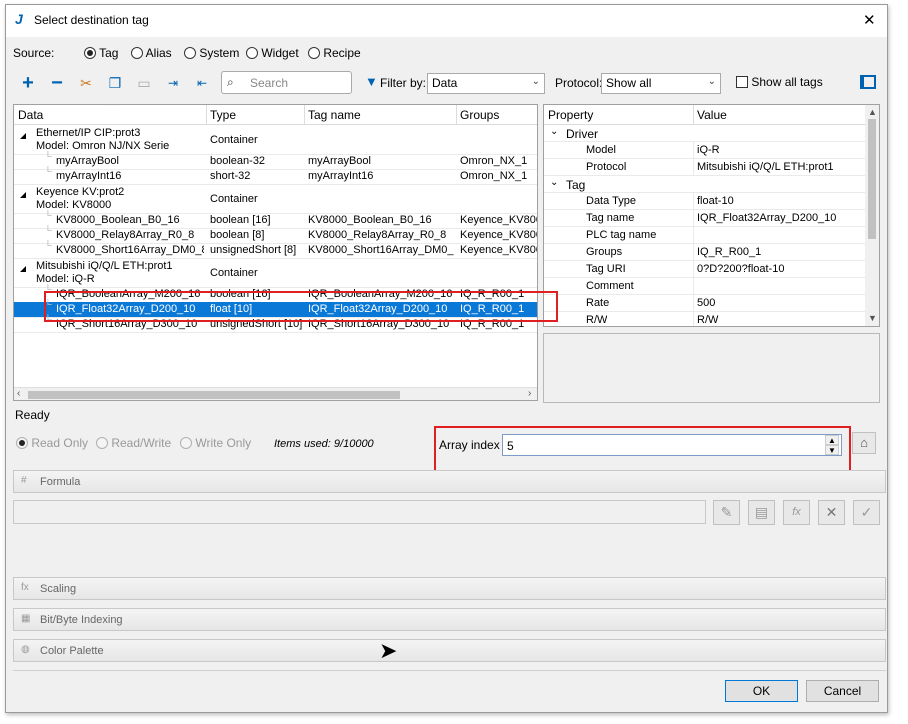 The height and width of the screenshot is (724, 908). Describe the element at coordinates (708, 320) in the screenshot. I see `property-value: R/W` at that location.